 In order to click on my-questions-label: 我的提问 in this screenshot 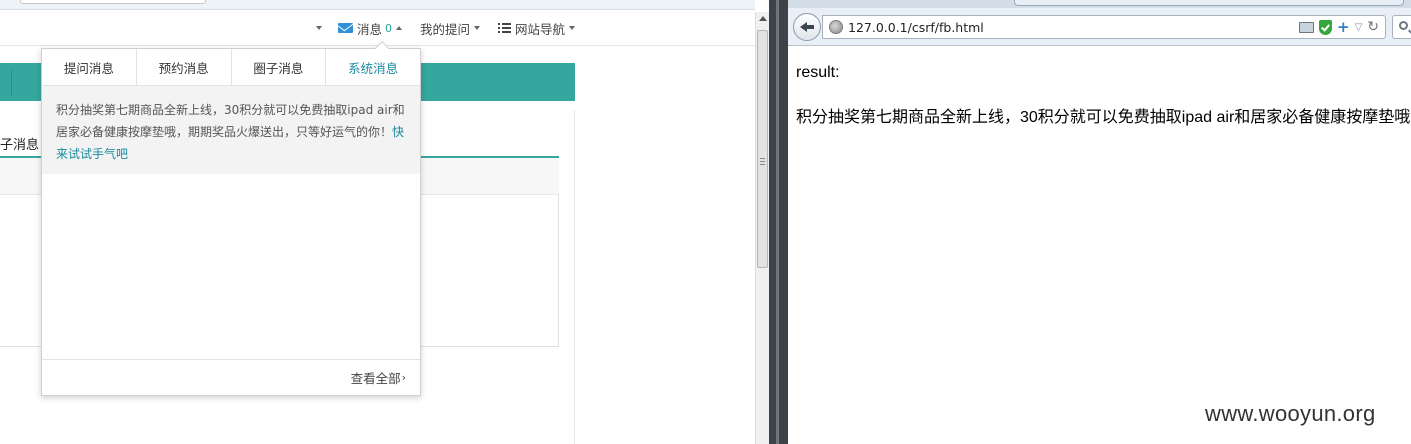, I will do `click(445, 29)`.